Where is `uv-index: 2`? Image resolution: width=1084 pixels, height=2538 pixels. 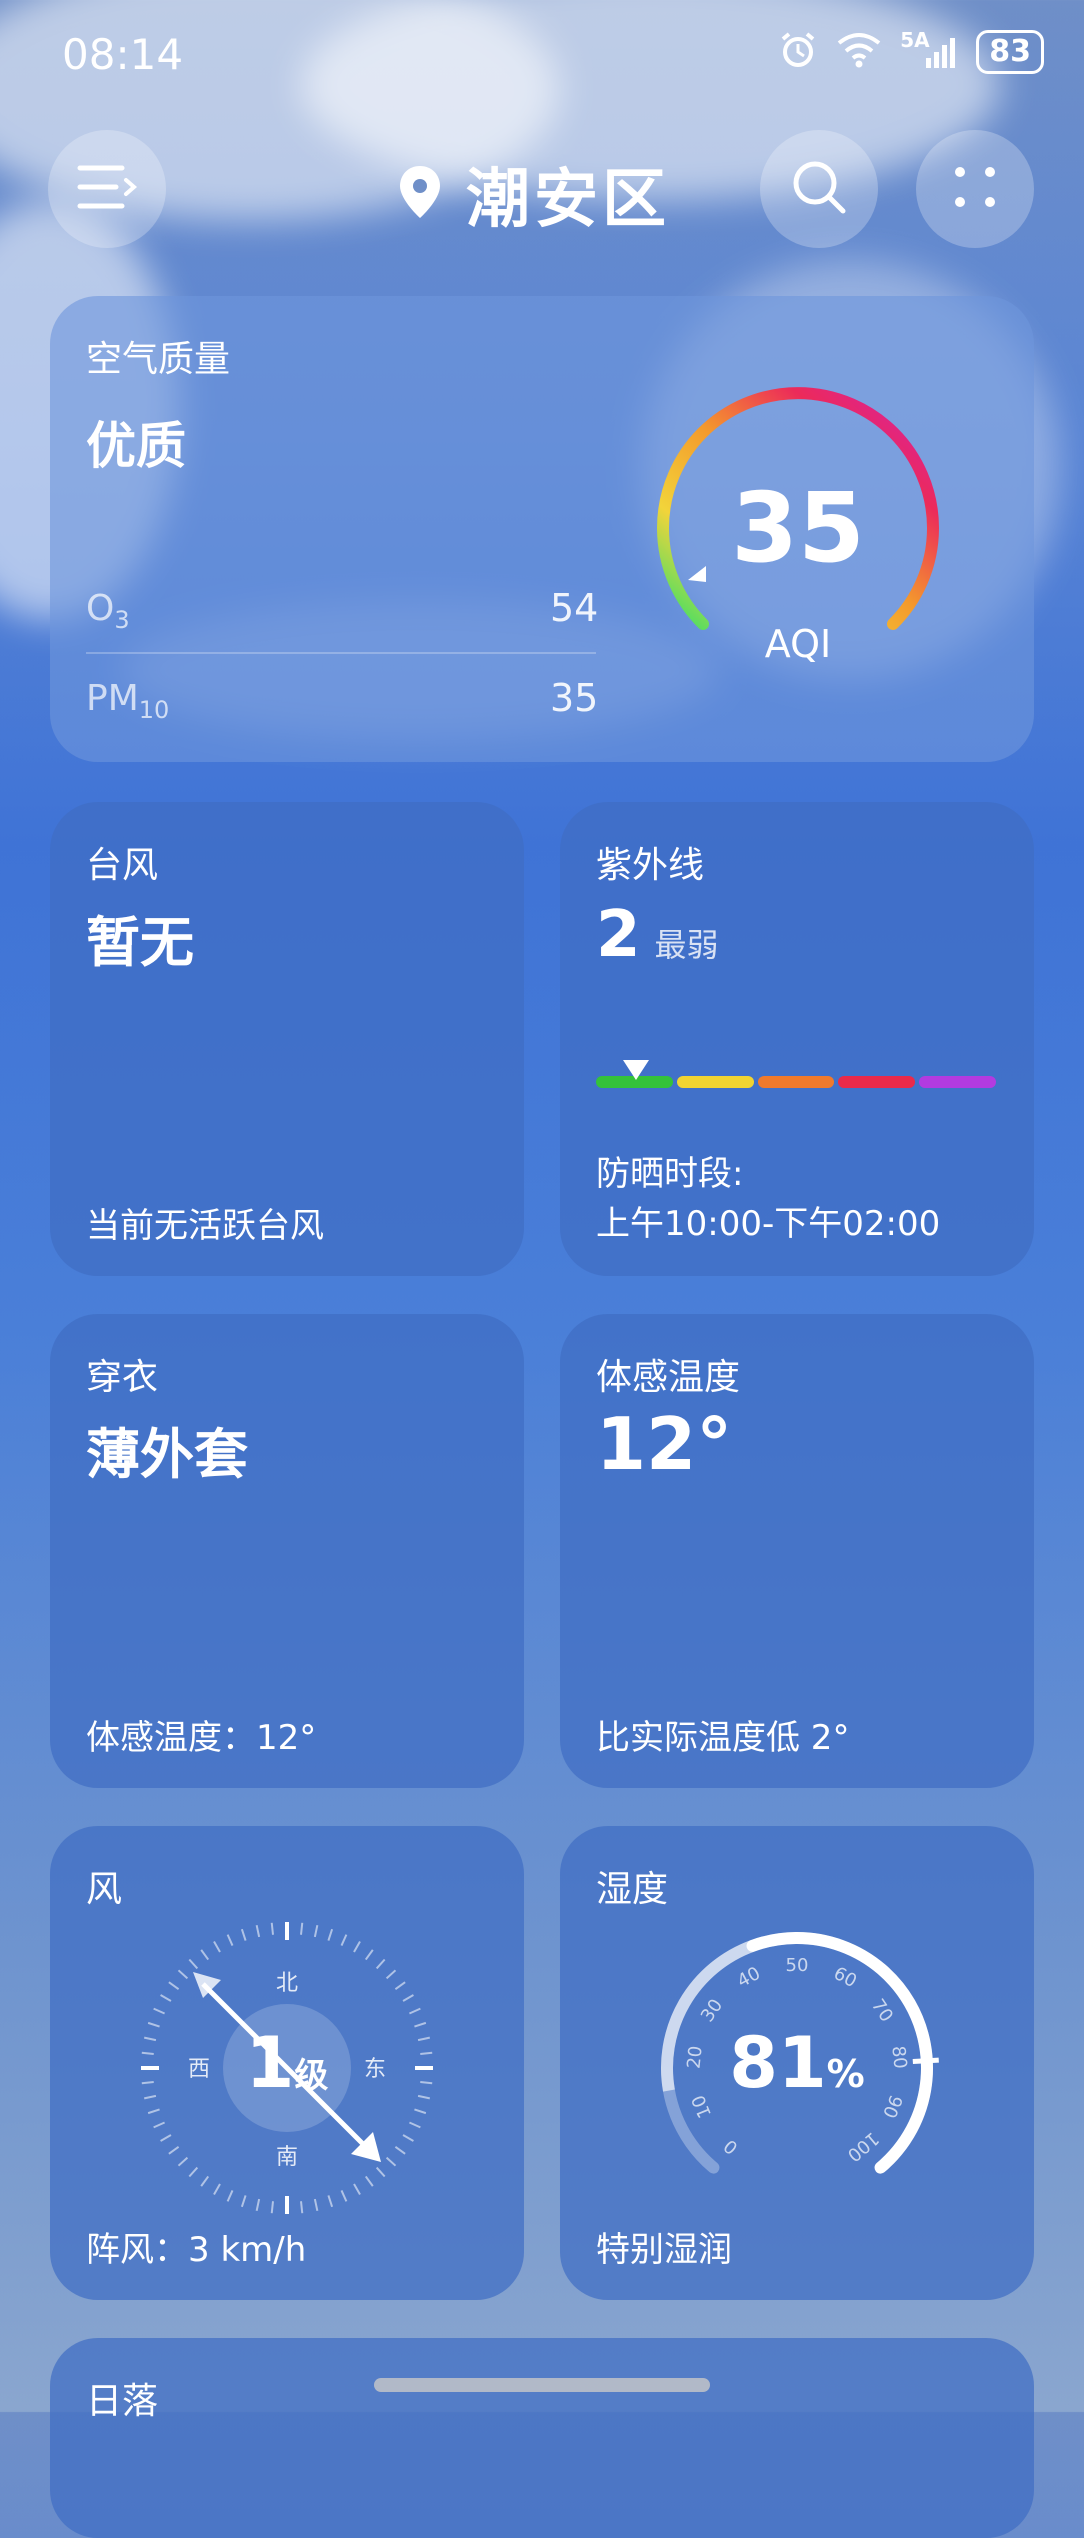 uv-index: 2 is located at coordinates (618, 935).